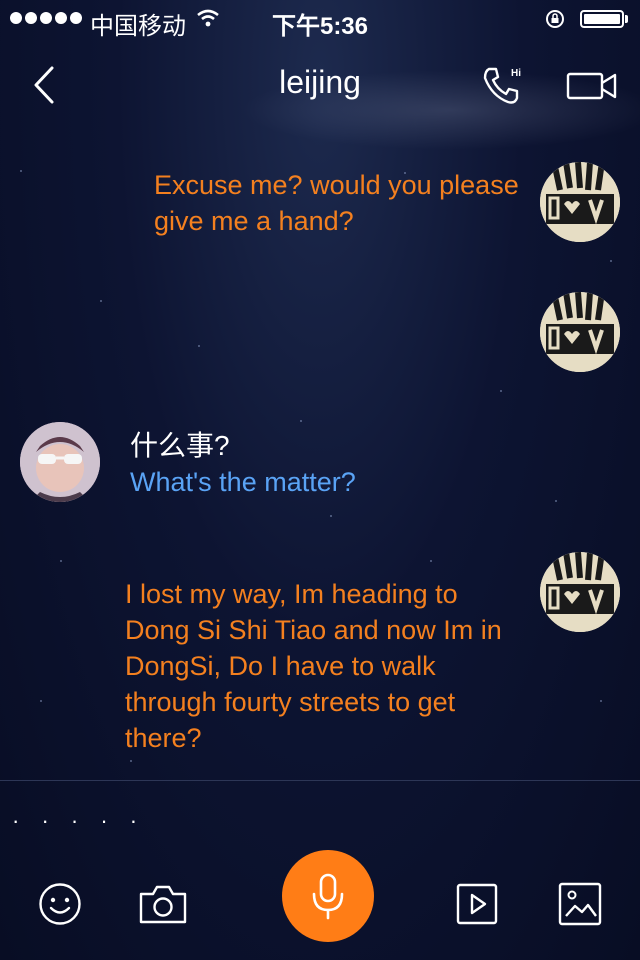  I want to click on video-call-button, so click(592, 86).